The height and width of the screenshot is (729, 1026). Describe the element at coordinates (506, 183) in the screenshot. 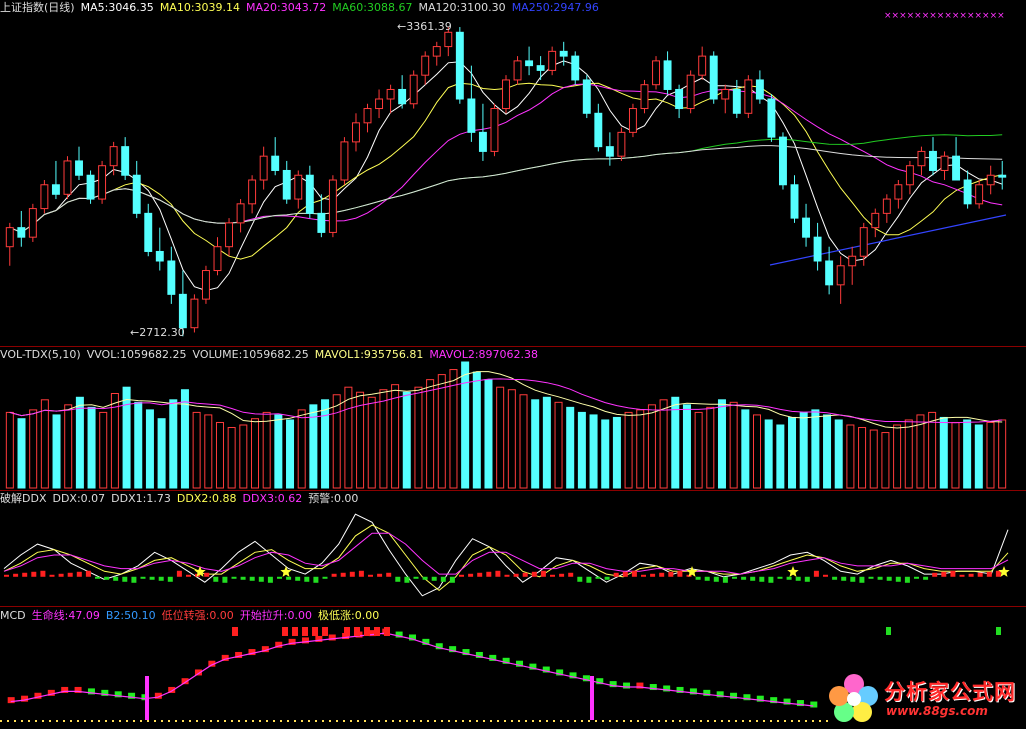

I see `ma60-line` at that location.